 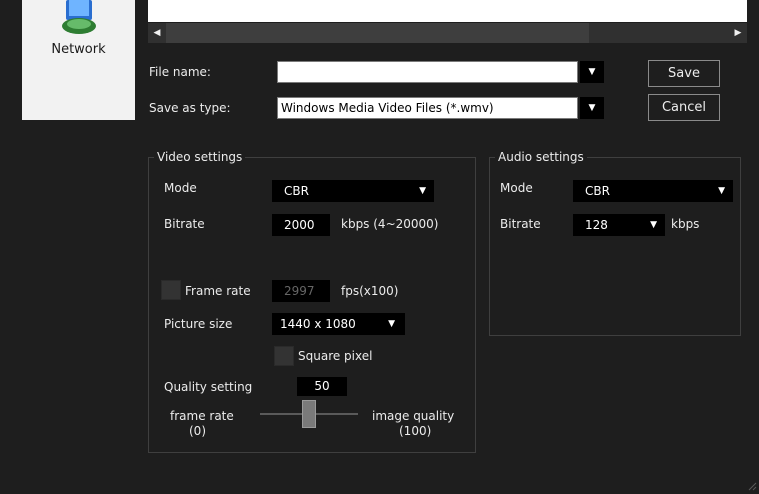 I want to click on slider-left-value: (0), so click(x=197, y=431).